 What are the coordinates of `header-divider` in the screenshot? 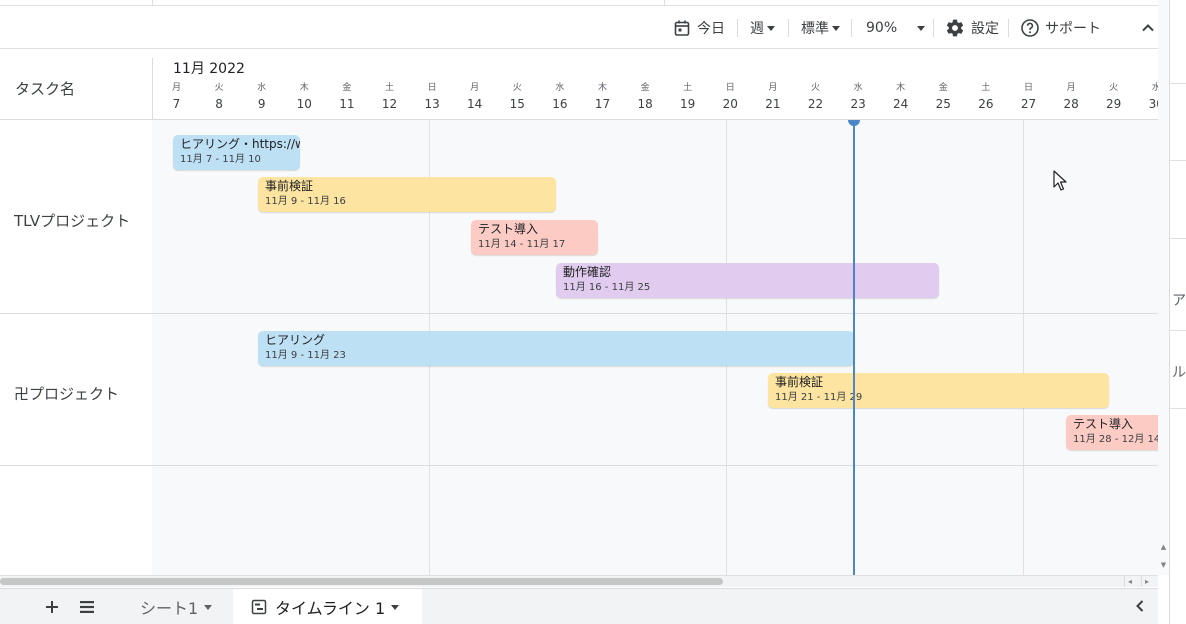 It's located at (152, 89).